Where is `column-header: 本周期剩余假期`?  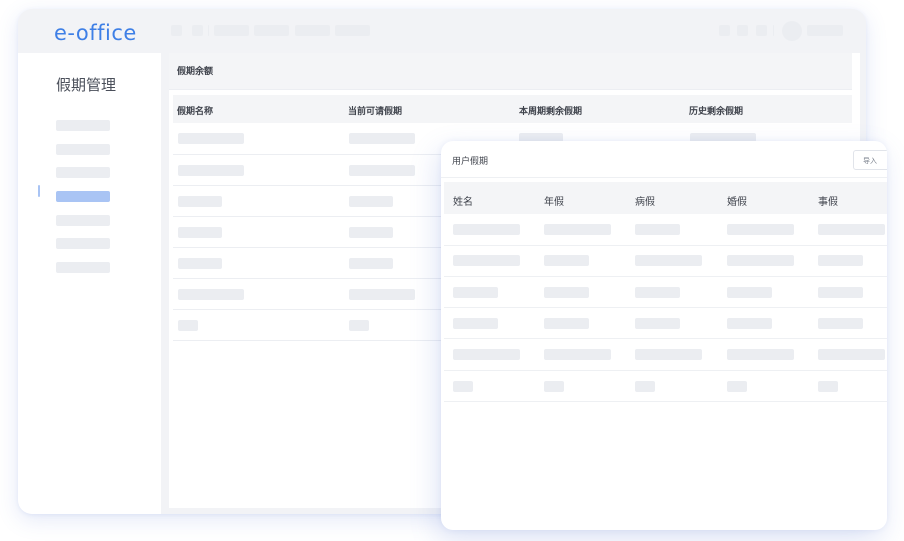
column-header: 本周期剩余假期 is located at coordinates (550, 110).